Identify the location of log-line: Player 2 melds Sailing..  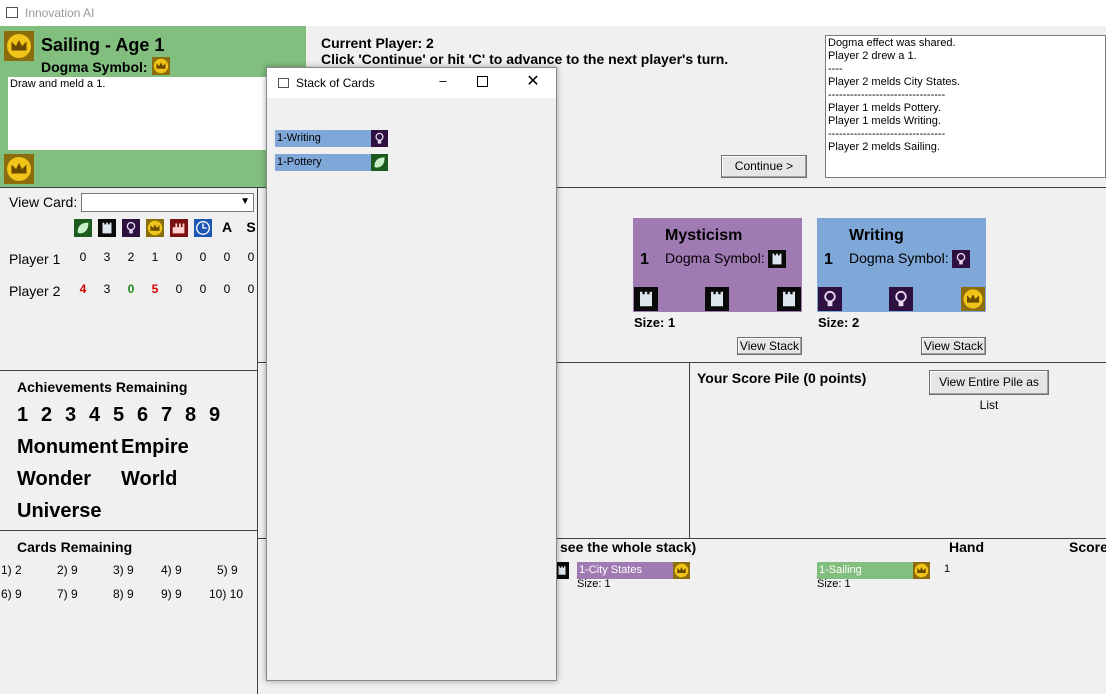
(884, 147).